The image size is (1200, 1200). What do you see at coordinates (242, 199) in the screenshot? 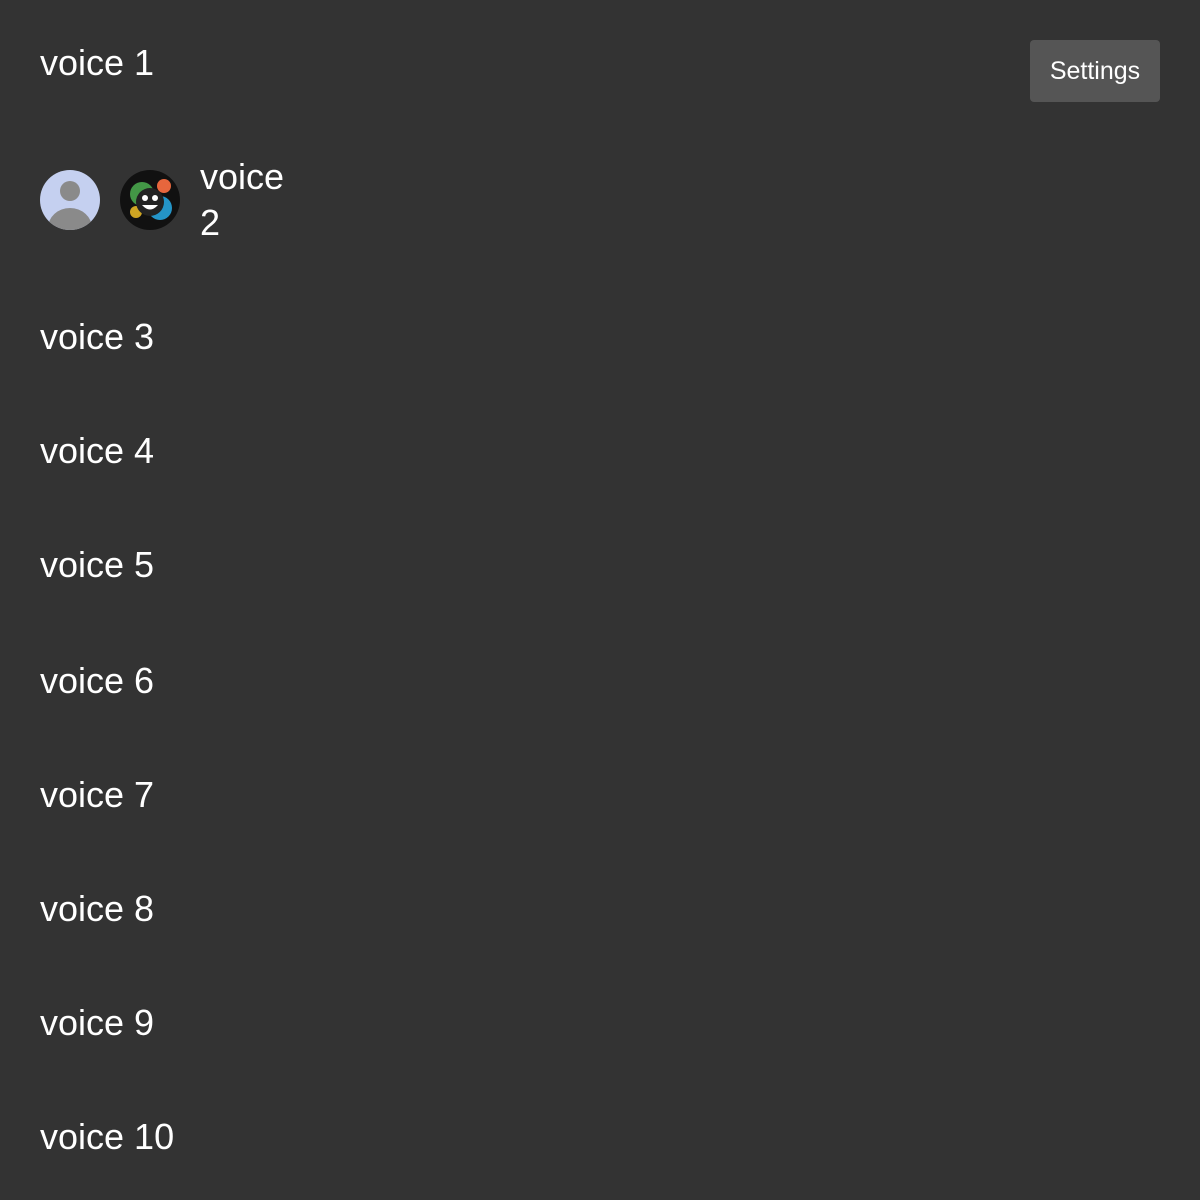
I see `voice-channel-label: voice 2` at bounding box center [242, 199].